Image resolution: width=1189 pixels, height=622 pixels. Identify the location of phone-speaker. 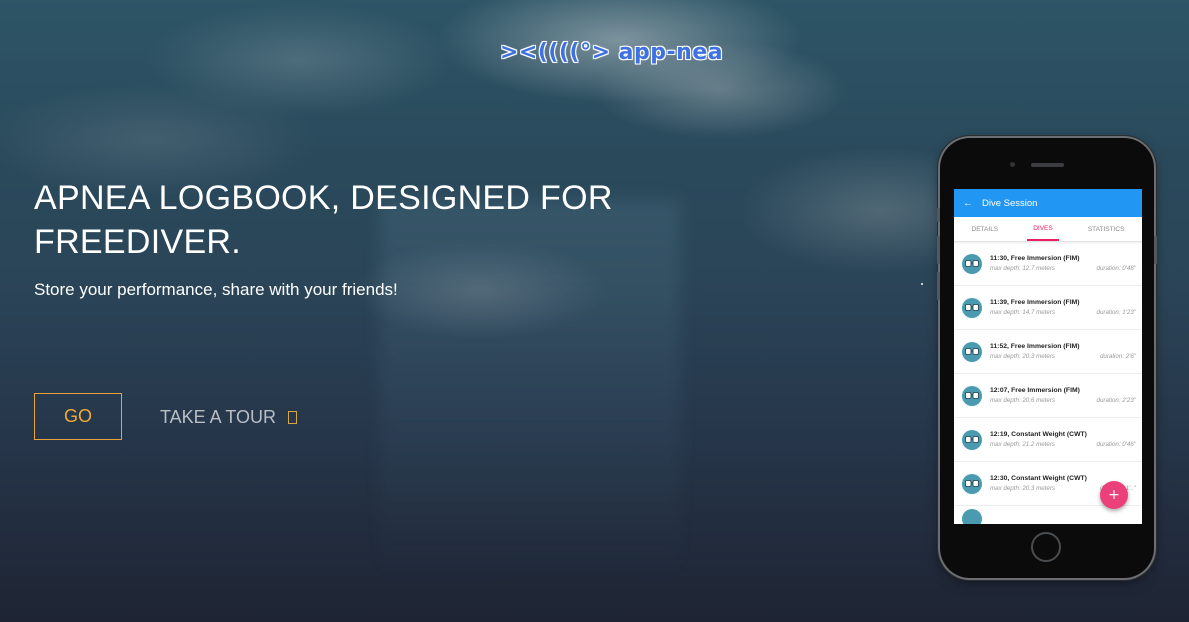
(1047, 165).